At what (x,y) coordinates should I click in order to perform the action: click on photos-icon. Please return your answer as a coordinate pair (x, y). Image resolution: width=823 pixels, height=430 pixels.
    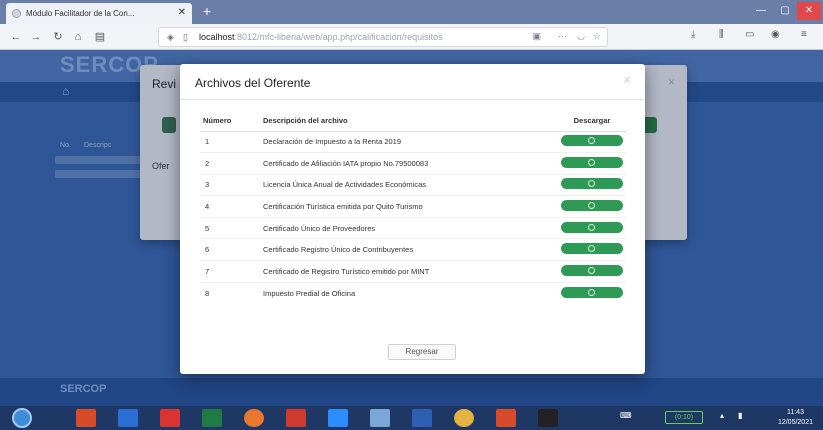
    Looking at the image, I should click on (380, 418).